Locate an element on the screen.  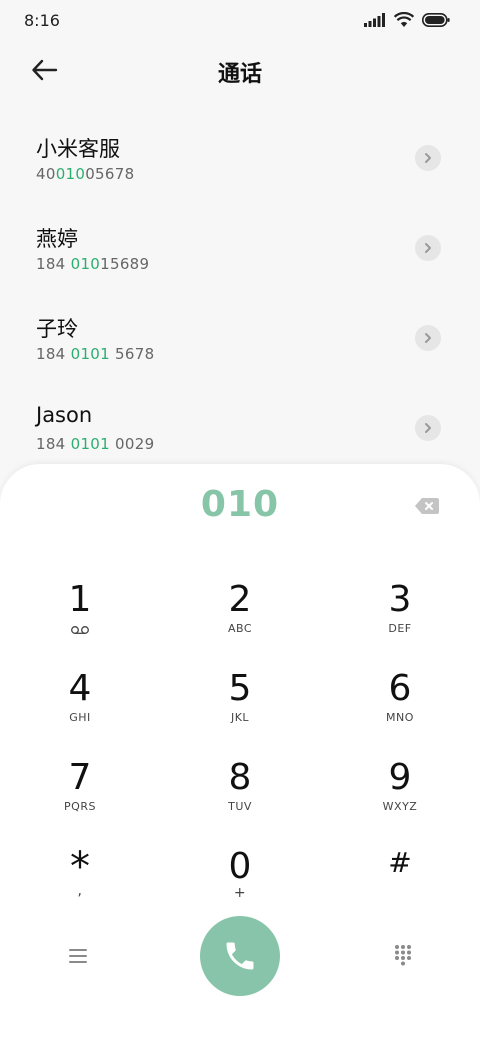
key-4: 4 GHI is located at coordinates (80, 709).